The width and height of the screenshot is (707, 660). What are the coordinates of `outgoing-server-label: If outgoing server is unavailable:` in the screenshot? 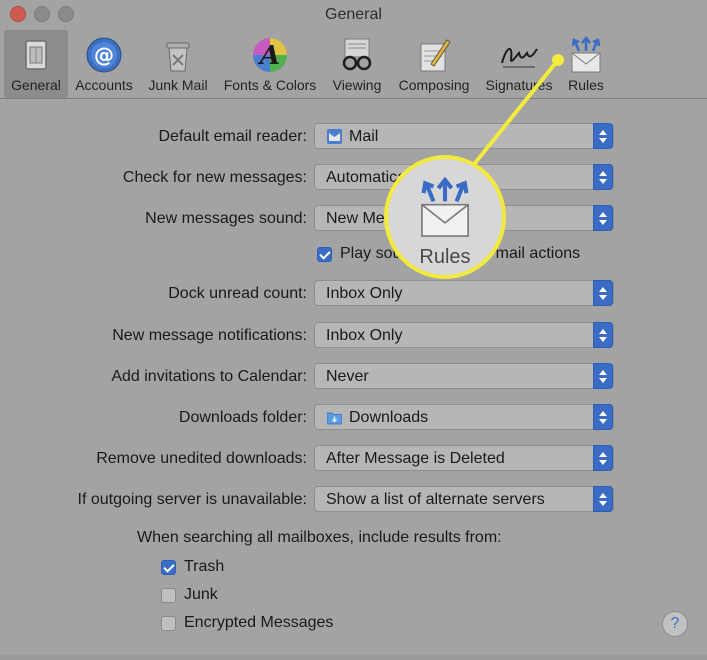 It's located at (192, 499).